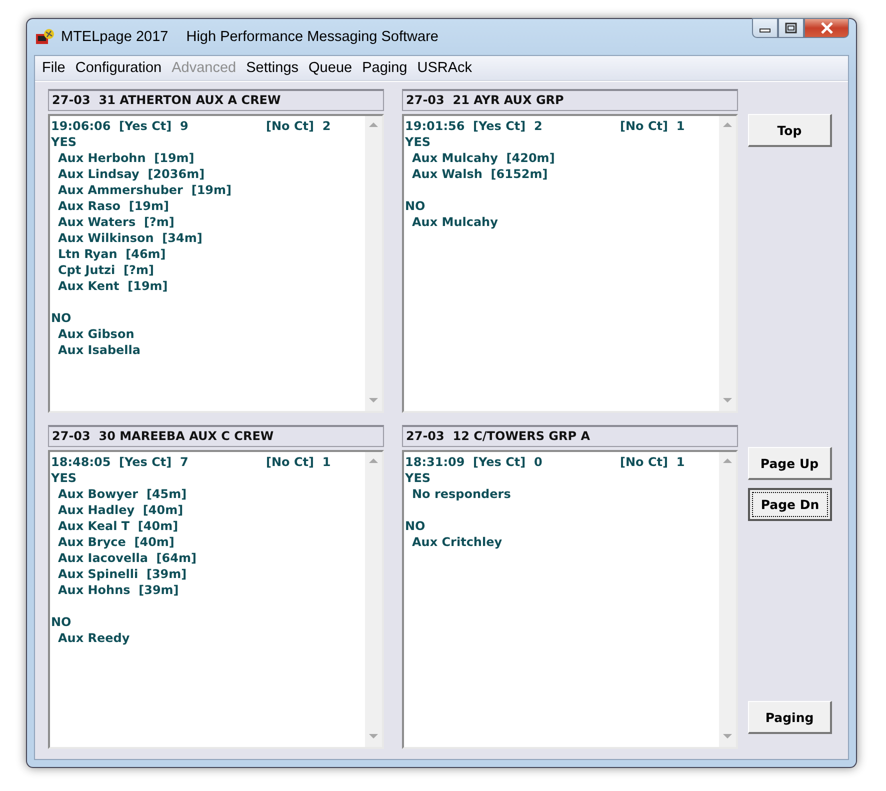 Image resolution: width=886 pixels, height=791 pixels. Describe the element at coordinates (125, 158) in the screenshot. I see `responder-line: Aux Herbohn [19m]` at that location.